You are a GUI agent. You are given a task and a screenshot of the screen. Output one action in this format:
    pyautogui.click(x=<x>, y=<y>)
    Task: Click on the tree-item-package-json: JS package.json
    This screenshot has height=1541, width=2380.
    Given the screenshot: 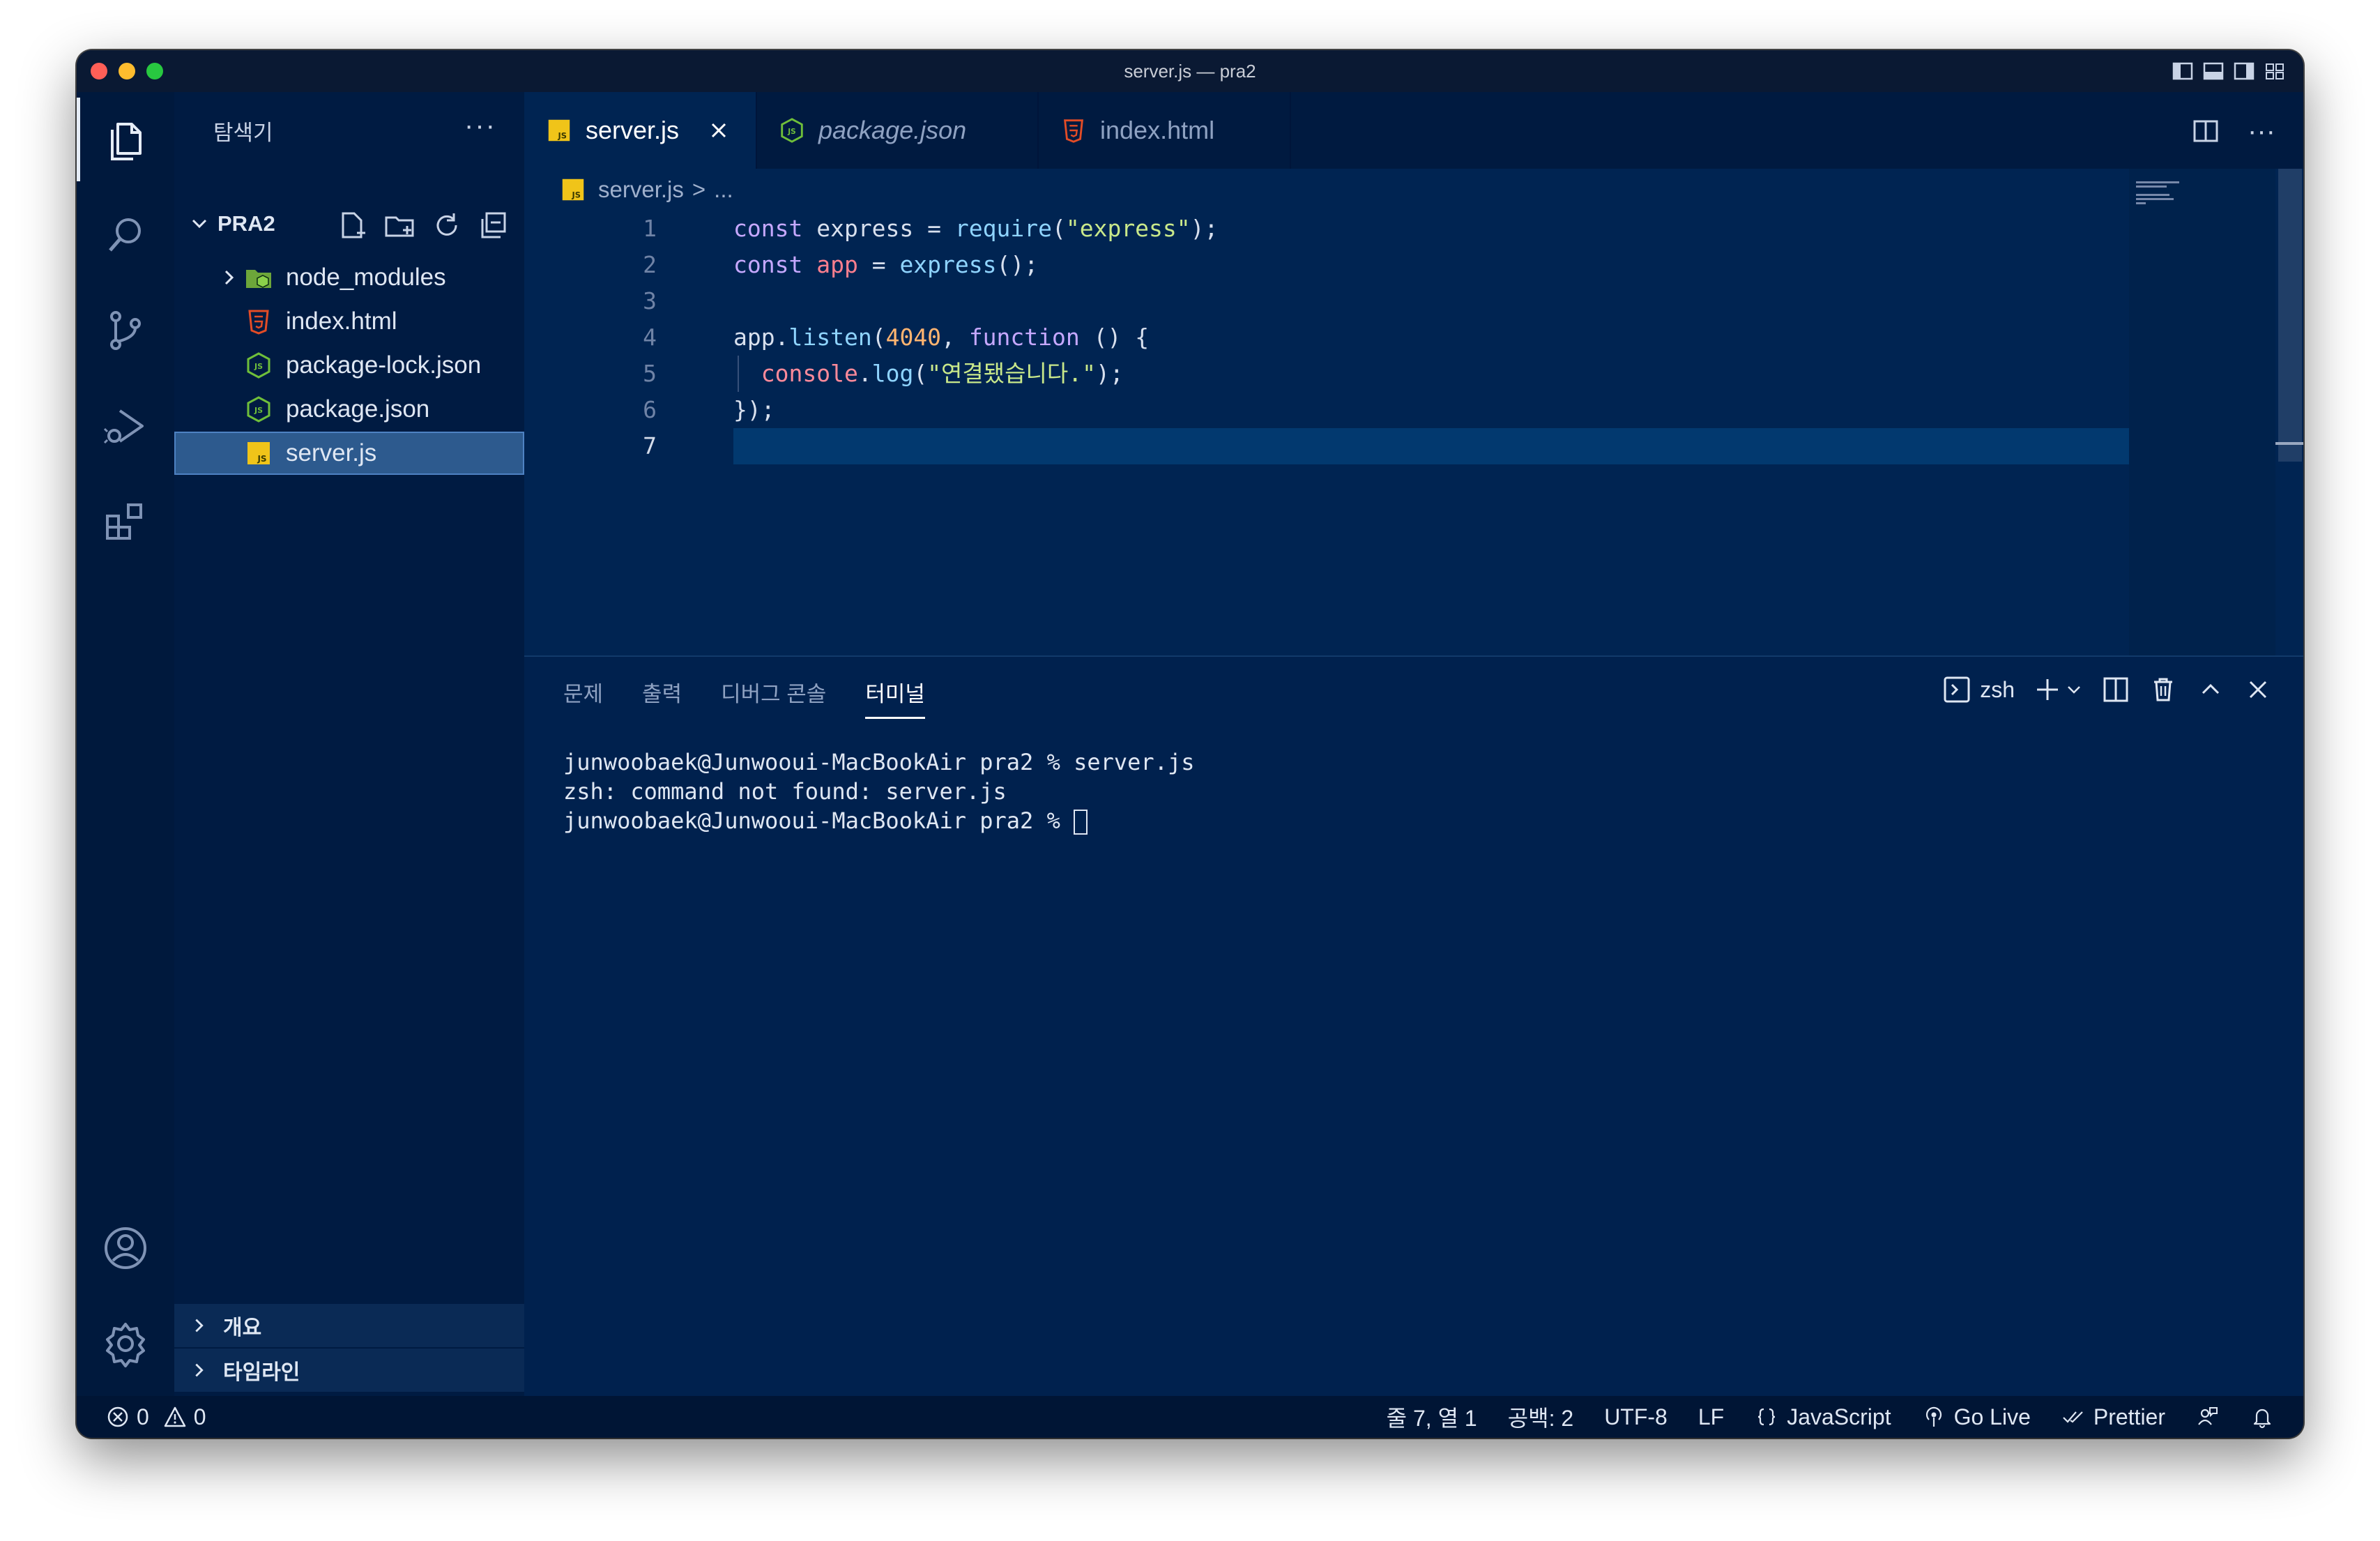 What is the action you would take?
    pyautogui.click(x=349, y=410)
    